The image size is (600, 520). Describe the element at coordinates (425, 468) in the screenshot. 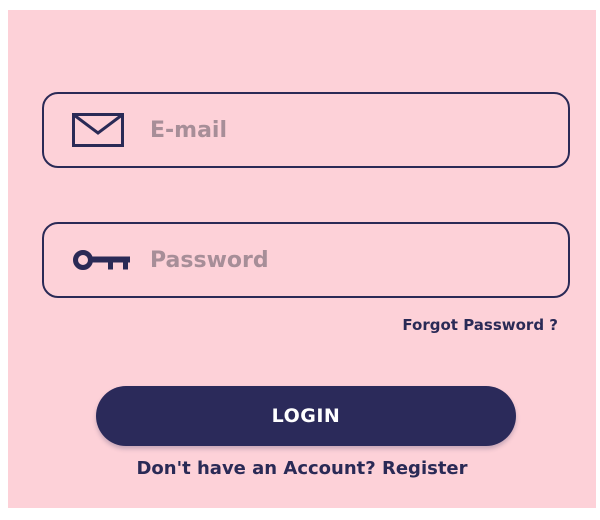

I see `register-link: Register` at that location.